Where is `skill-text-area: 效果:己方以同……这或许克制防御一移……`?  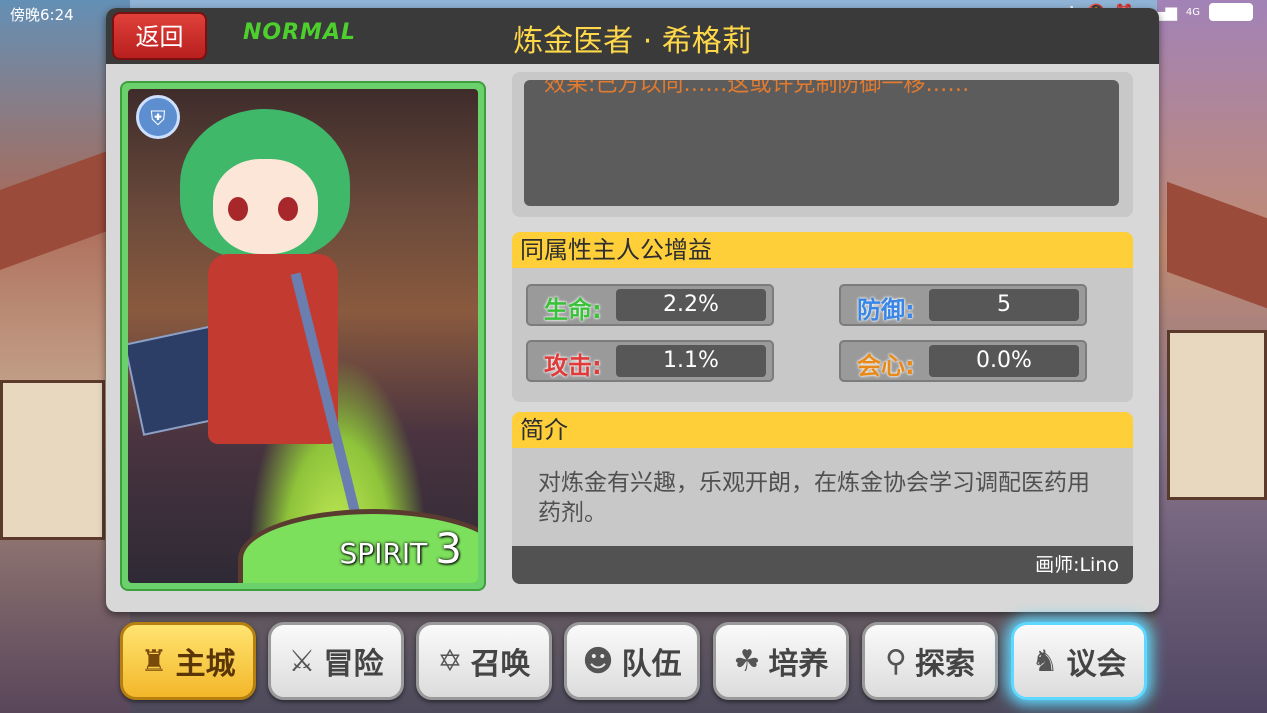 skill-text-area: 效果:己方以同……这或许克制防御一移…… is located at coordinates (821, 143).